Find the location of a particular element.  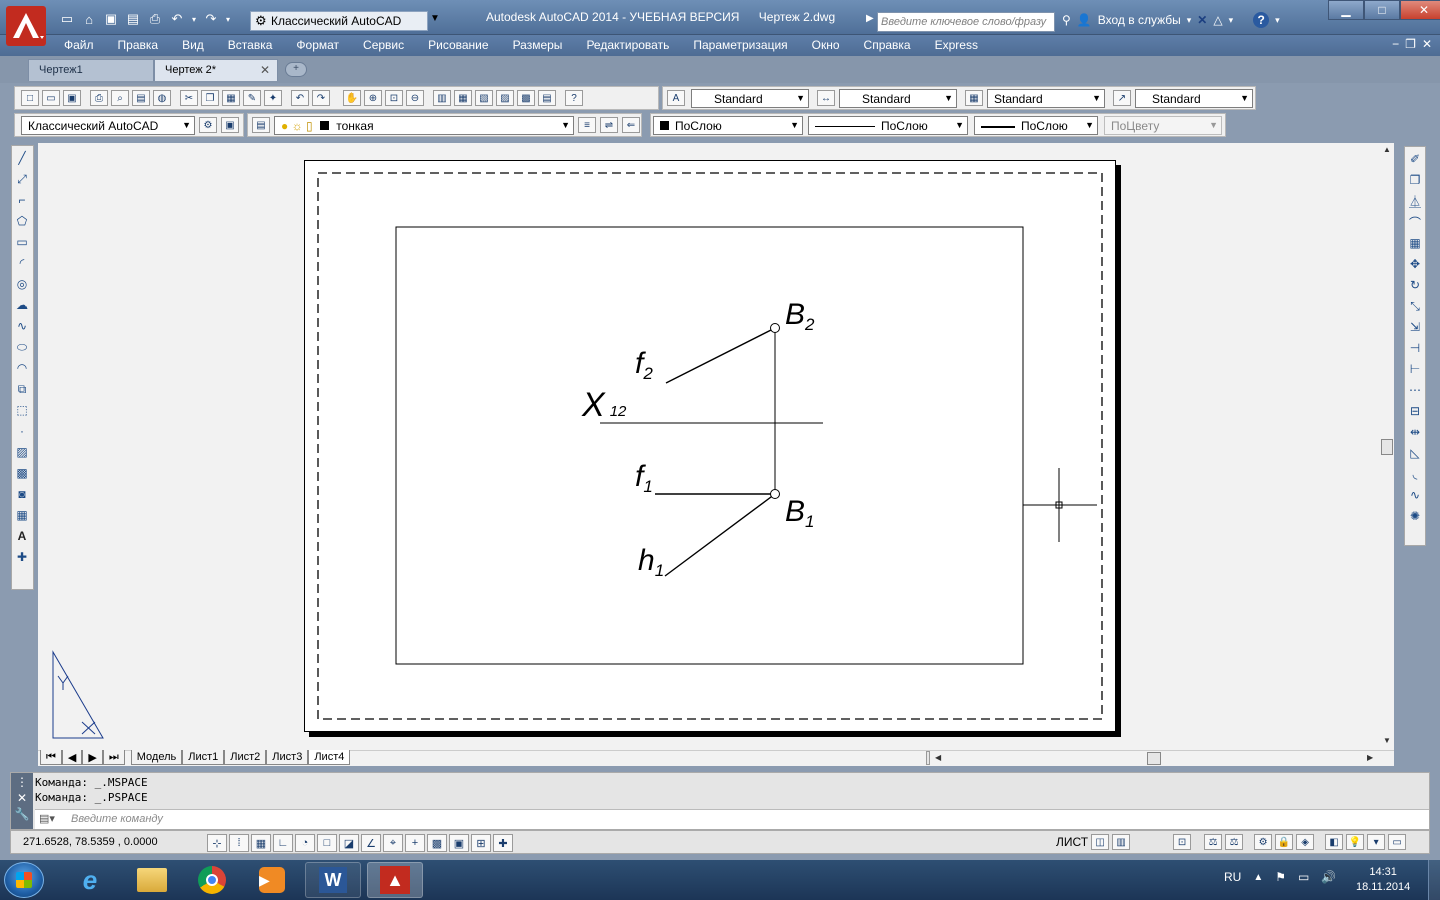

command-history-line: Команда: _.PSPACE is located at coordinates (91, 797).